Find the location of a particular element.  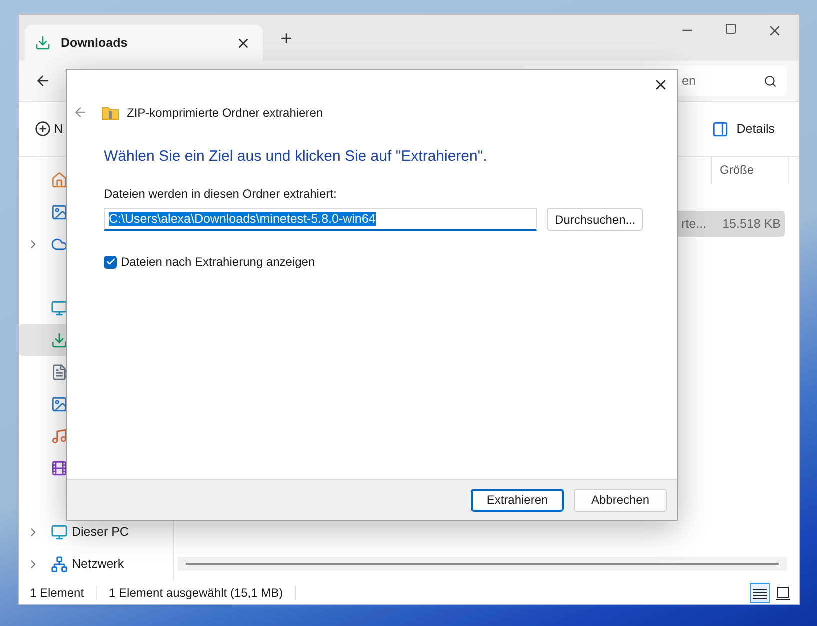

selection-info: 1 Element ausgewählt (15,1 MB) is located at coordinates (202, 593).